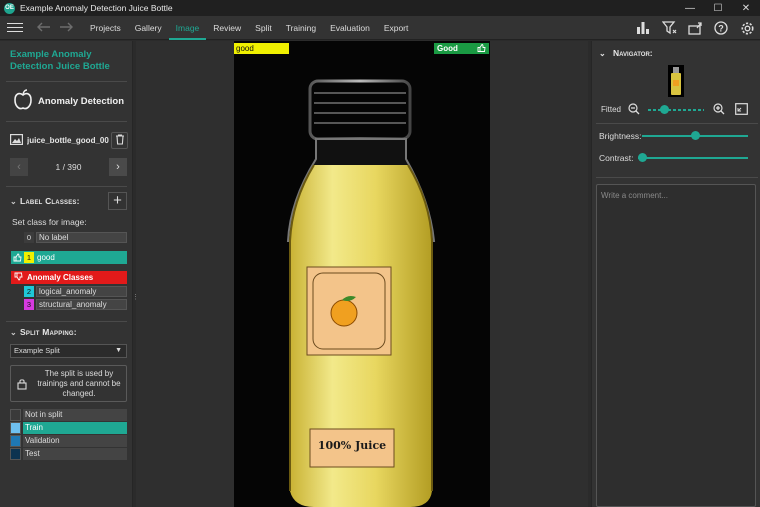 The height and width of the screenshot is (507, 760). I want to click on label-classes-header: ⌄ Label Classes:, so click(45, 201).